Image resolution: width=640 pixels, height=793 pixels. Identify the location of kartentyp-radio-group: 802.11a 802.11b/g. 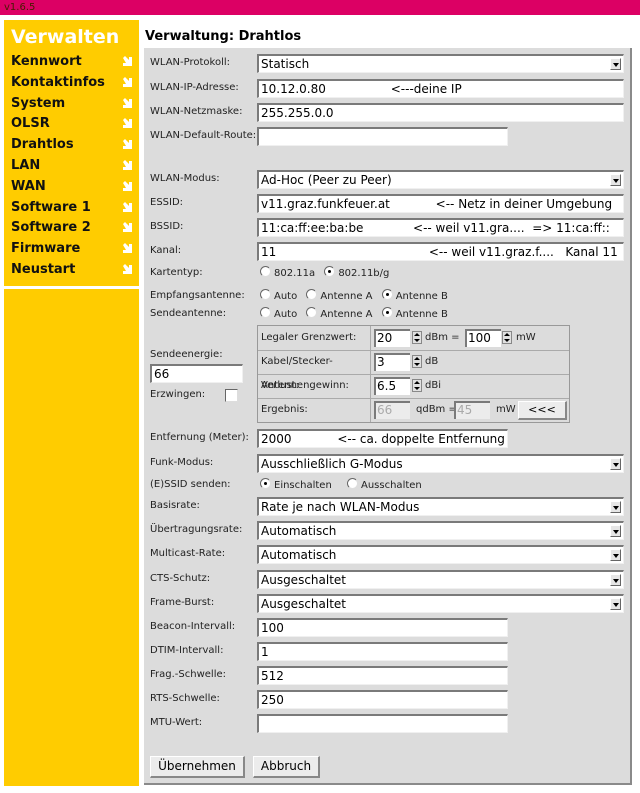
(327, 273).